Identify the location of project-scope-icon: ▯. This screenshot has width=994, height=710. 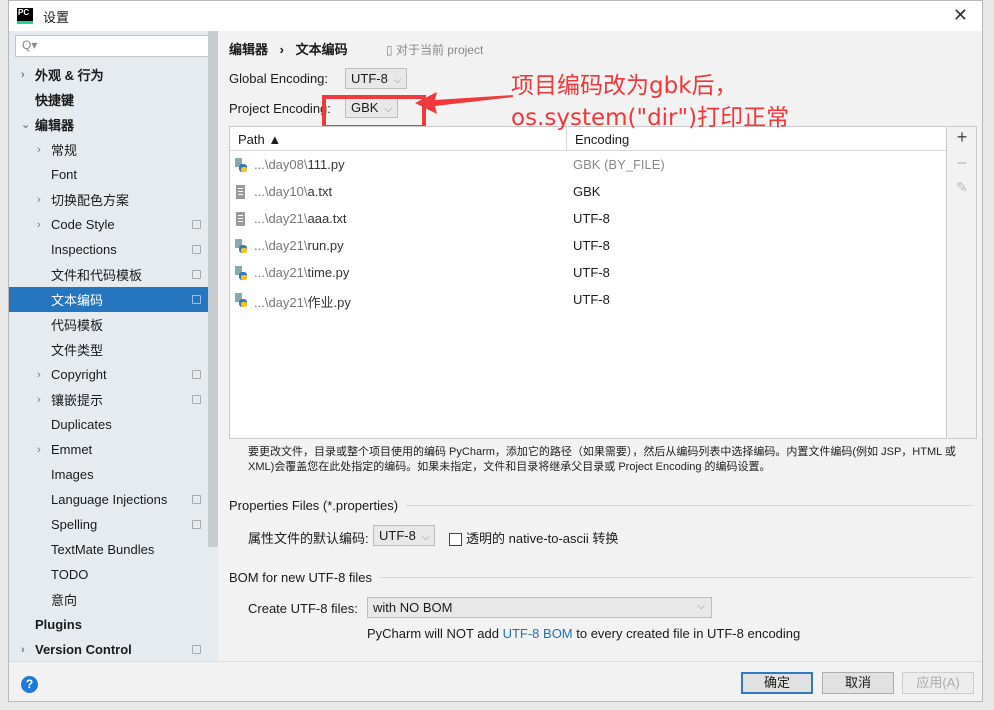
(391, 50).